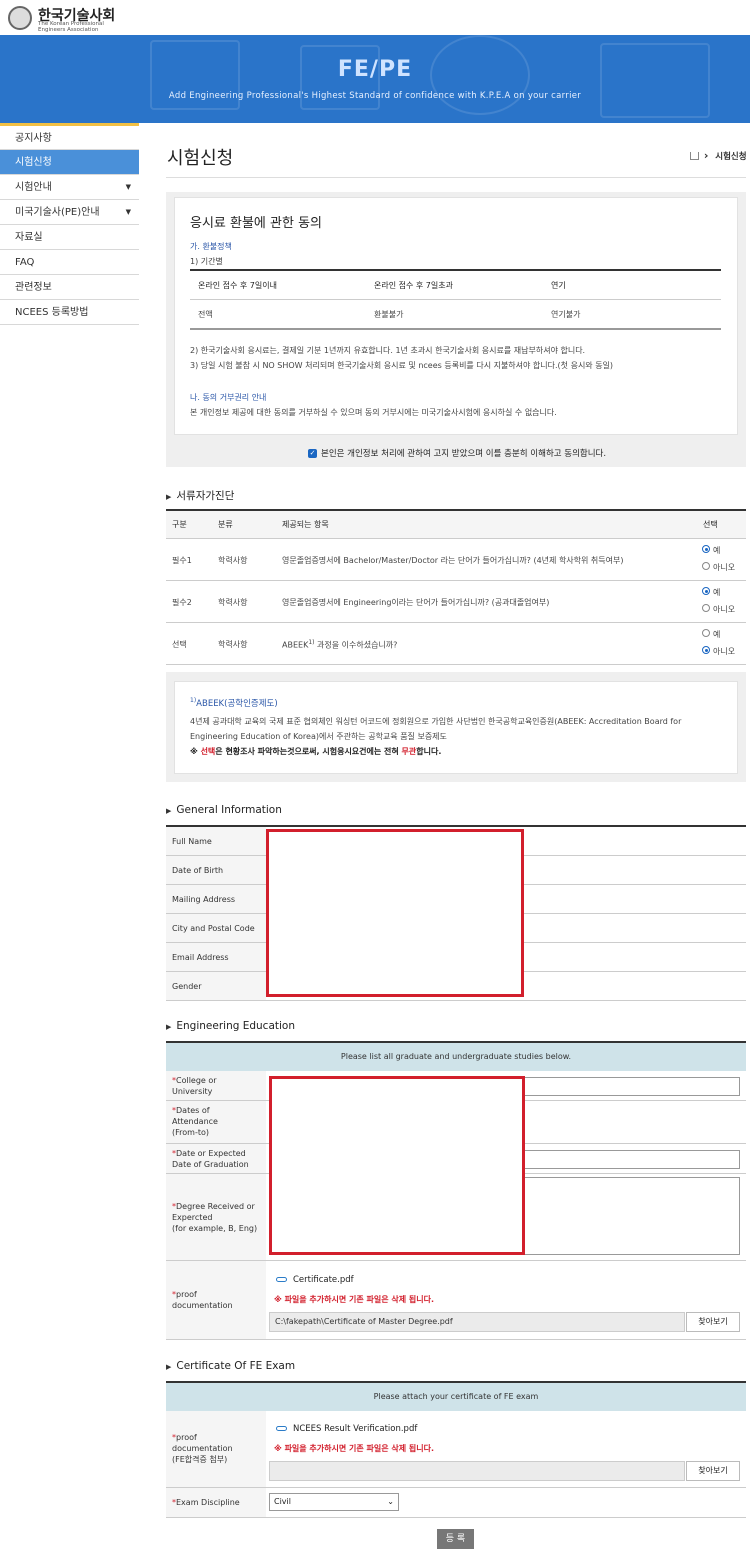 The height and width of the screenshot is (1557, 750). Describe the element at coordinates (200, 495) in the screenshot. I see `self-check-heading: ▶ 서류자가진단` at that location.